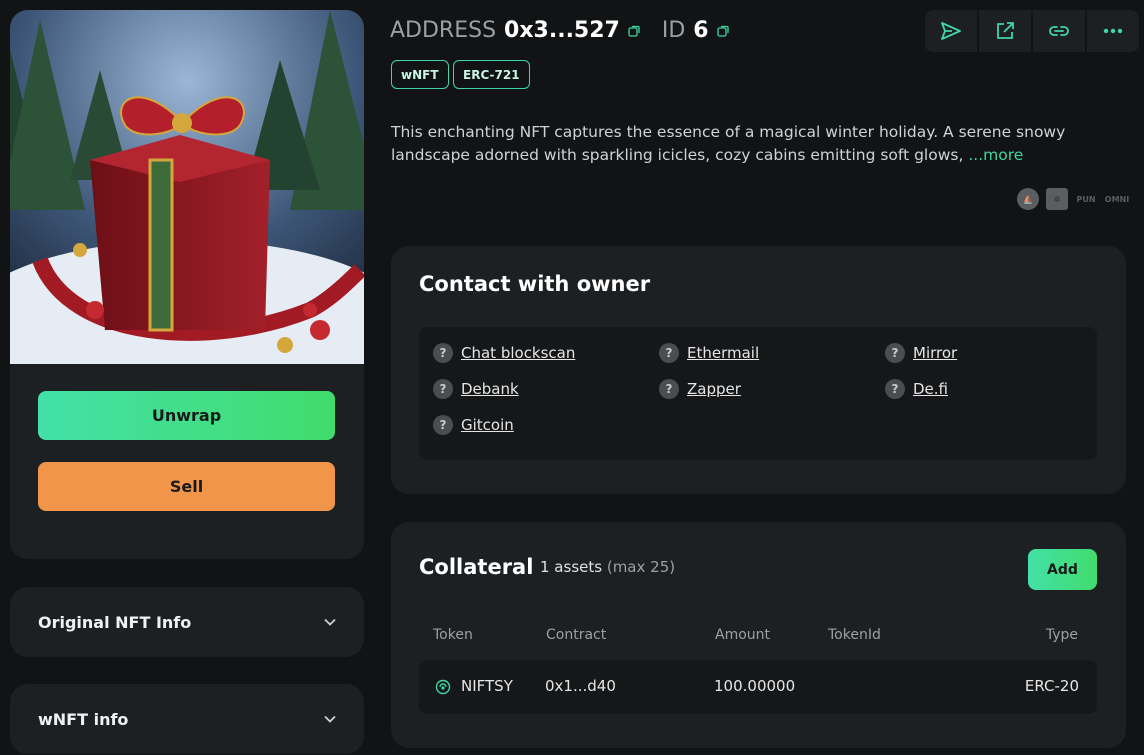 The width and height of the screenshot is (1144, 755). I want to click on external-link-icon, so click(1005, 30).